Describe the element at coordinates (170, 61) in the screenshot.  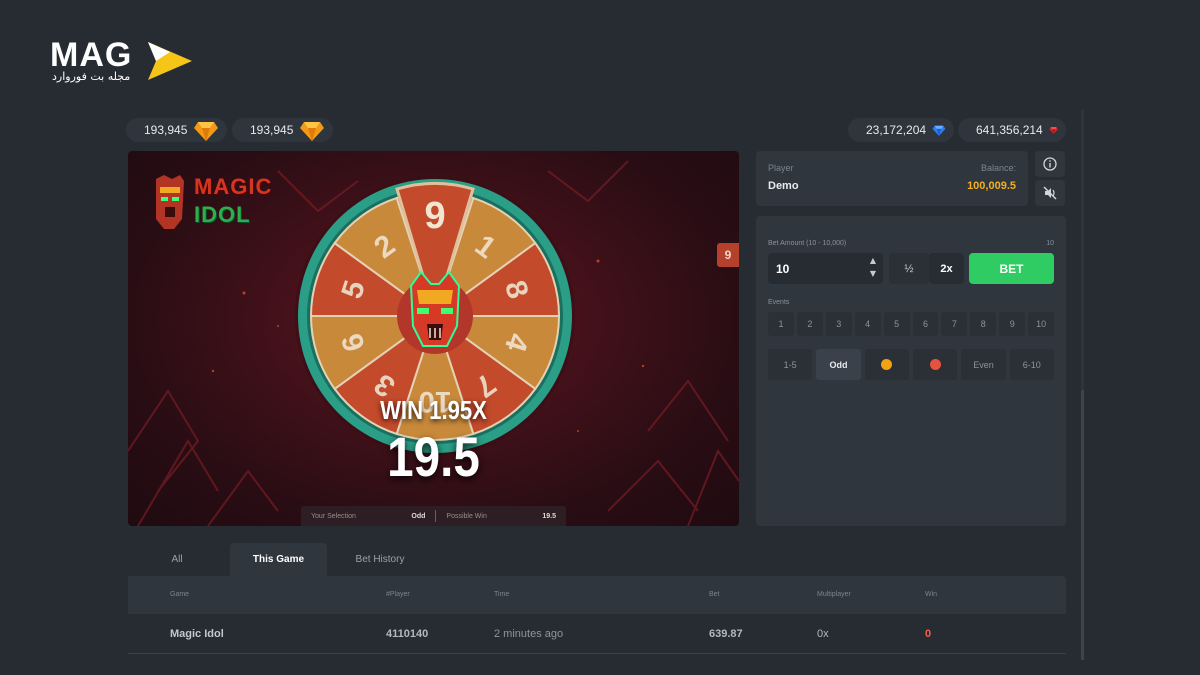
I see `play-arrow-icon` at that location.